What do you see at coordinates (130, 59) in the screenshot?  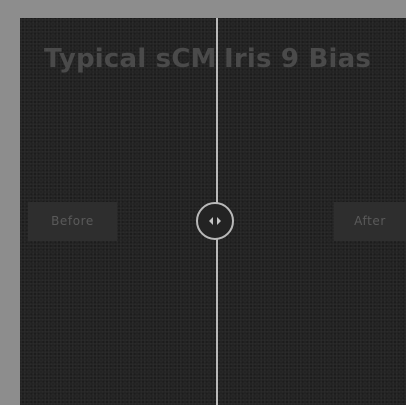 I see `before-title: Typical sCMO` at bounding box center [130, 59].